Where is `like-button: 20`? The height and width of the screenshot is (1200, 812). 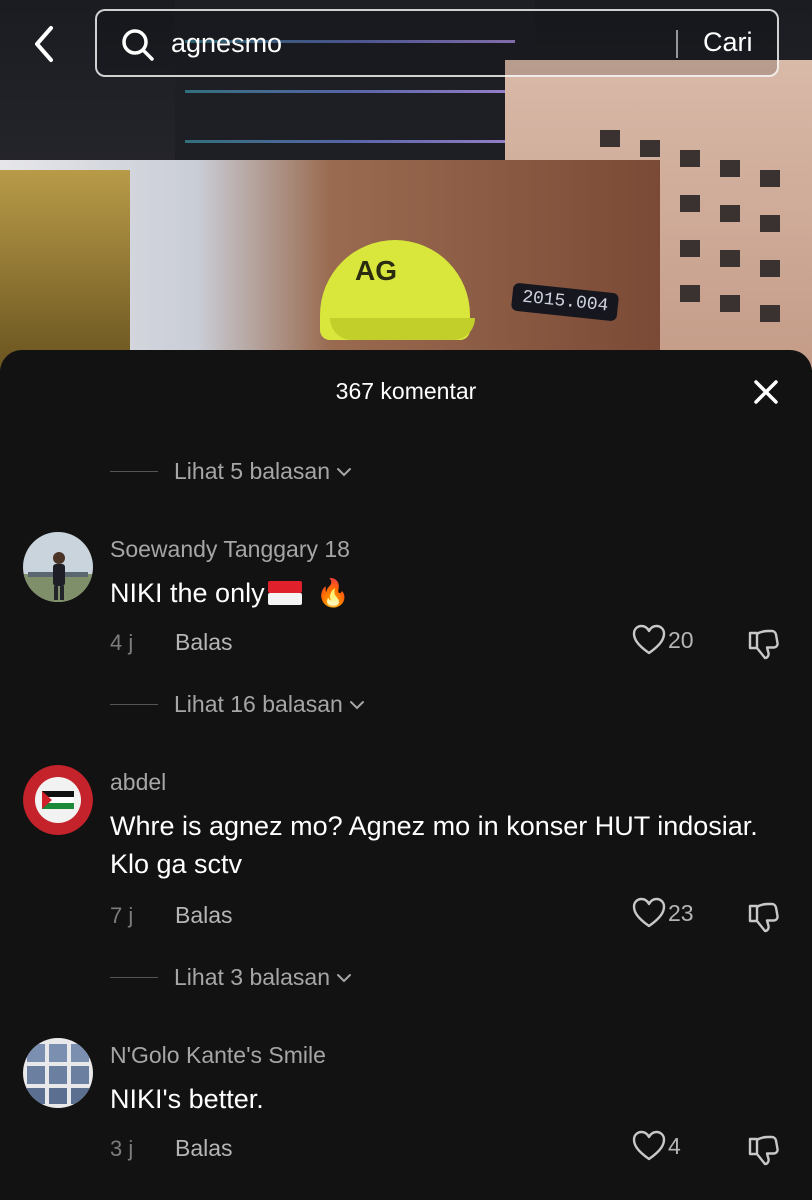
like-button: 20 is located at coordinates (663, 640).